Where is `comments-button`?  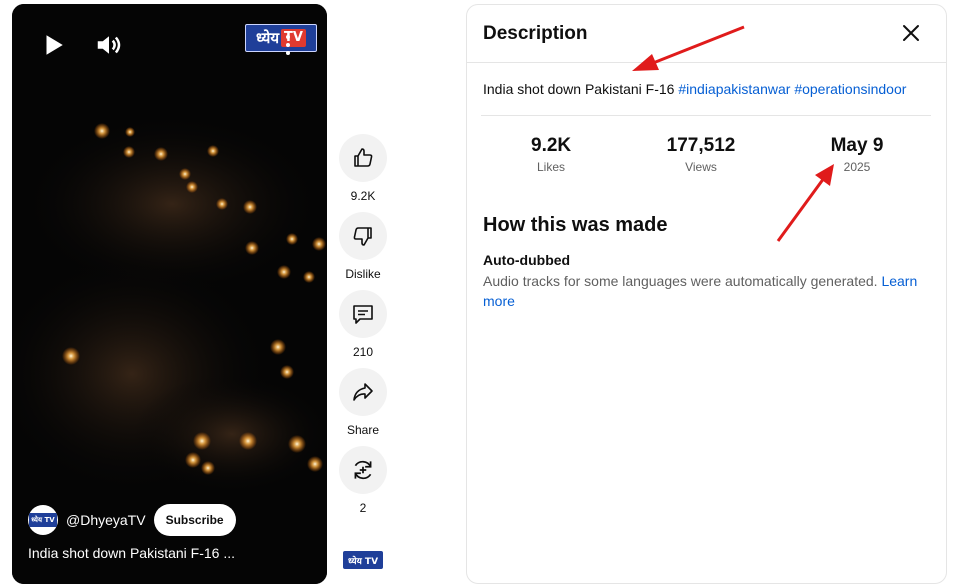 comments-button is located at coordinates (363, 314).